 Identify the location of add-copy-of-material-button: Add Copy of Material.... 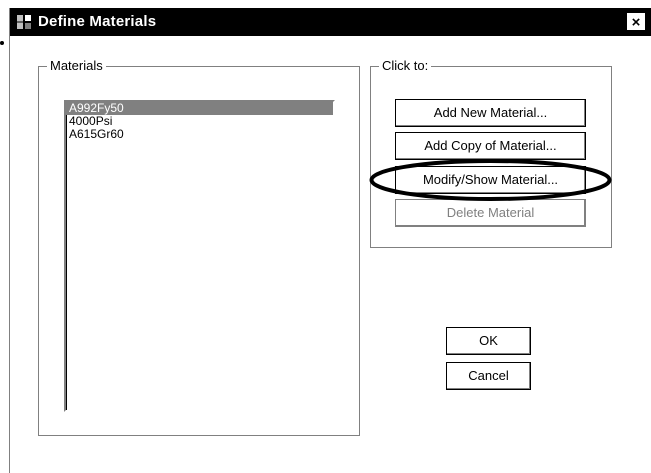
(490, 146).